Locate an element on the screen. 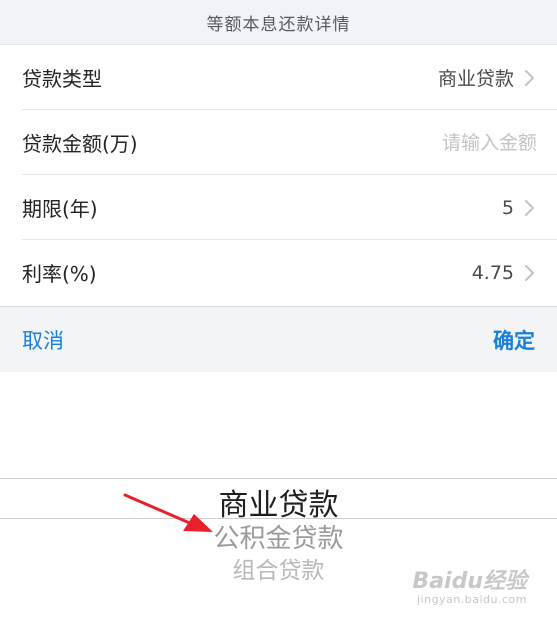 Image resolution: width=557 pixels, height=618 pixels. watermark-logo: Baidu经验 is located at coordinates (469, 581).